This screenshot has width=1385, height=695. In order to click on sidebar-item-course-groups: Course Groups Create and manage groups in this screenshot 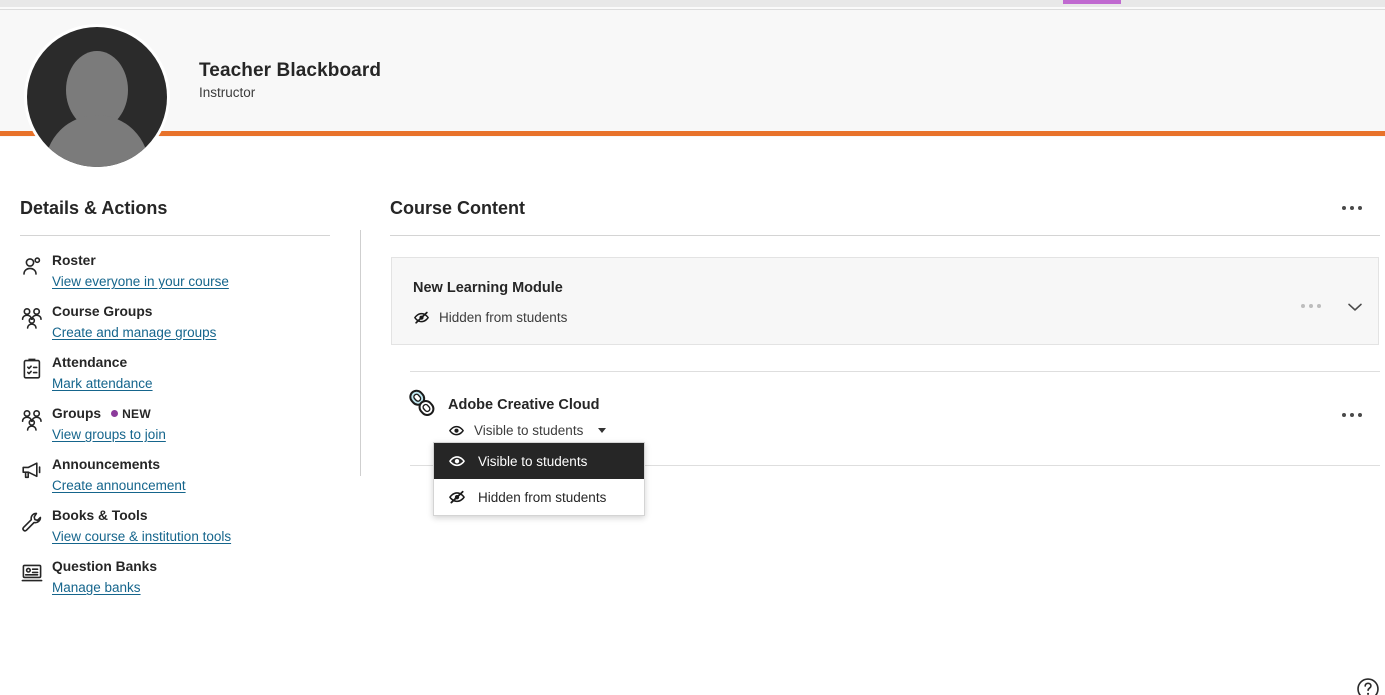, I will do `click(180, 328)`.